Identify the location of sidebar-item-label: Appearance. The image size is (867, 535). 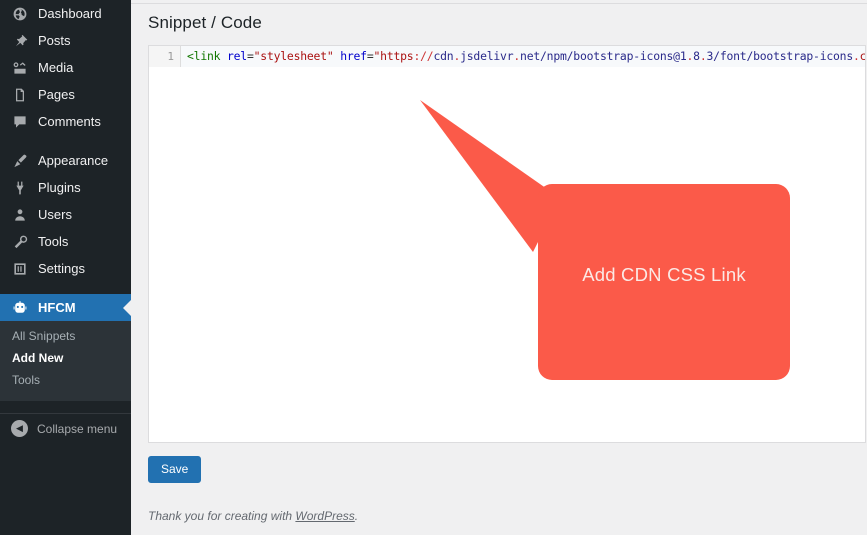
(73, 160).